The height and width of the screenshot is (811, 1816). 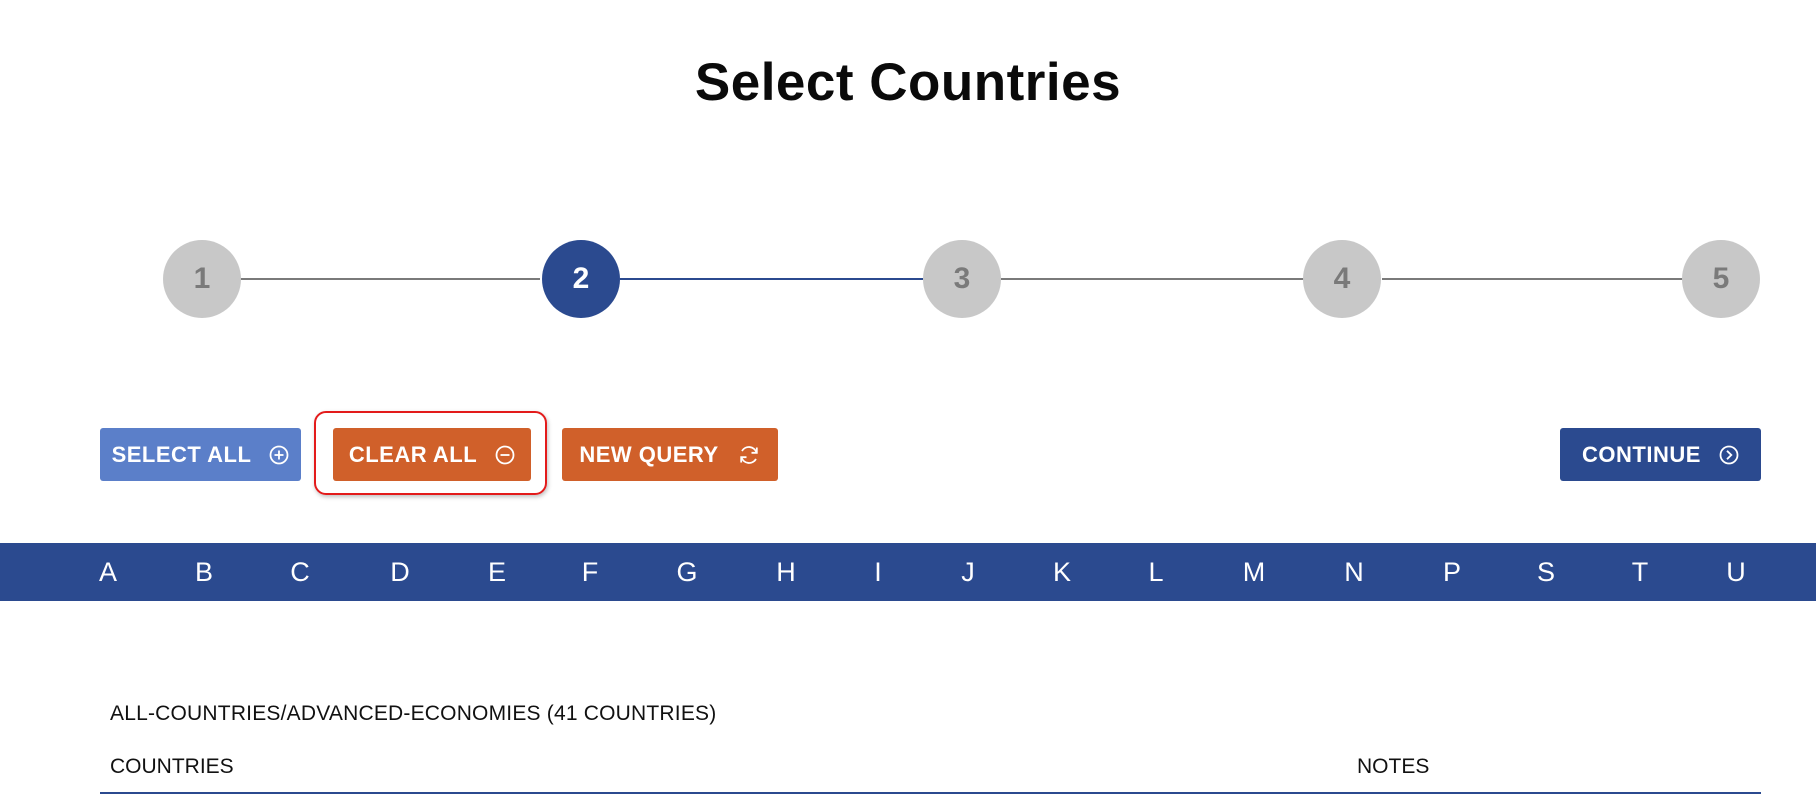 What do you see at coordinates (1393, 766) in the screenshot?
I see `column-header-notes: NOTES` at bounding box center [1393, 766].